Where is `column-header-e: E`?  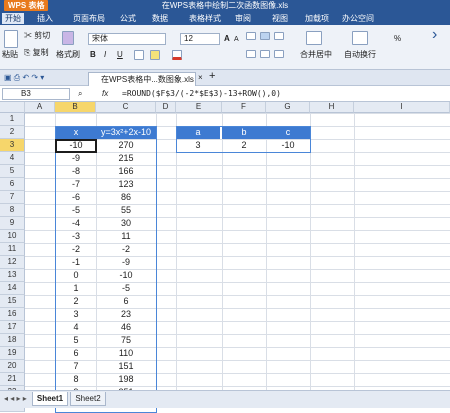
column-header-e: E is located at coordinates (199, 107).